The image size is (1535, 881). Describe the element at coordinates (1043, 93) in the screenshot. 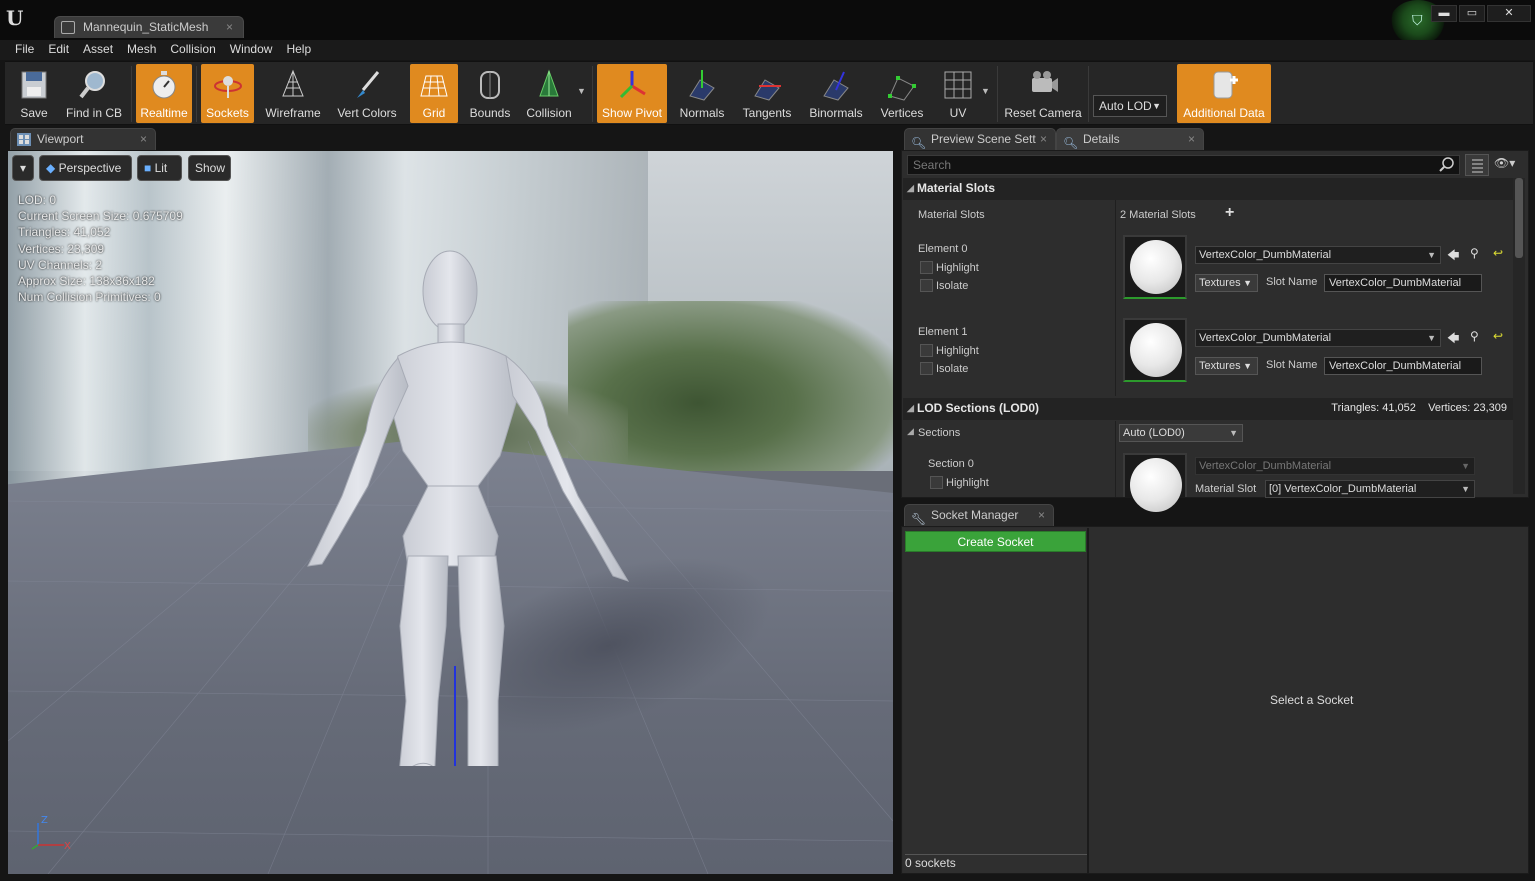

I see `reset-camera-button: Reset Camera` at that location.